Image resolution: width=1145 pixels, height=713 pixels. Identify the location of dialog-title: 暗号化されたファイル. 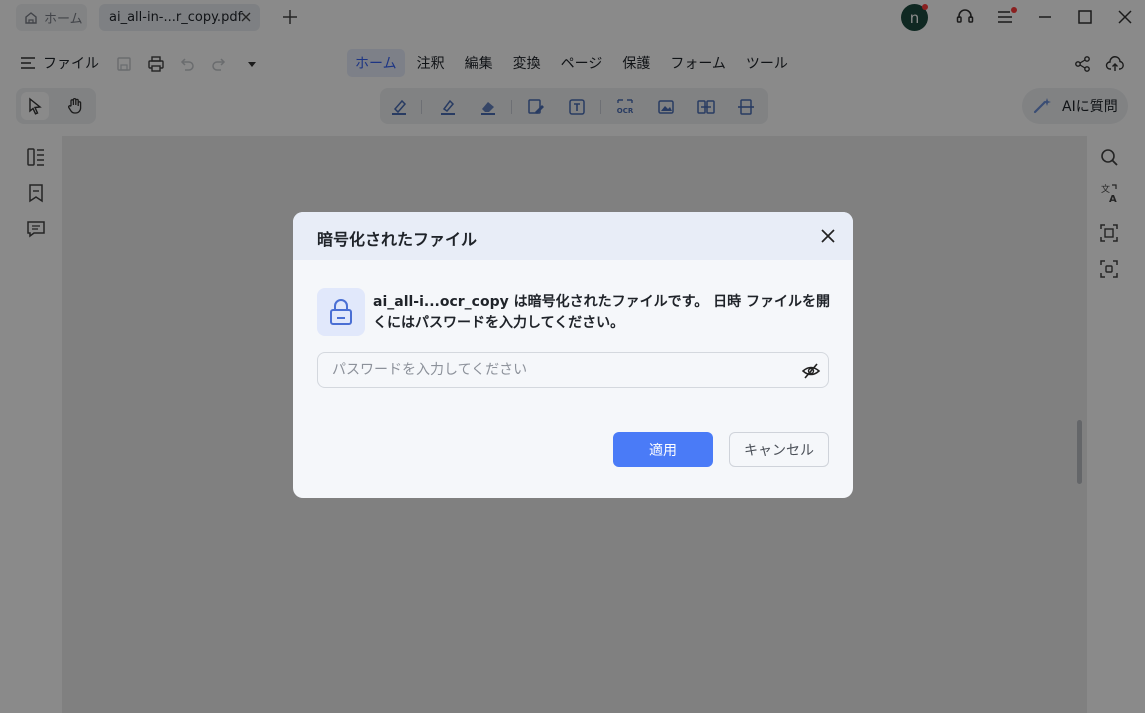
(397, 239).